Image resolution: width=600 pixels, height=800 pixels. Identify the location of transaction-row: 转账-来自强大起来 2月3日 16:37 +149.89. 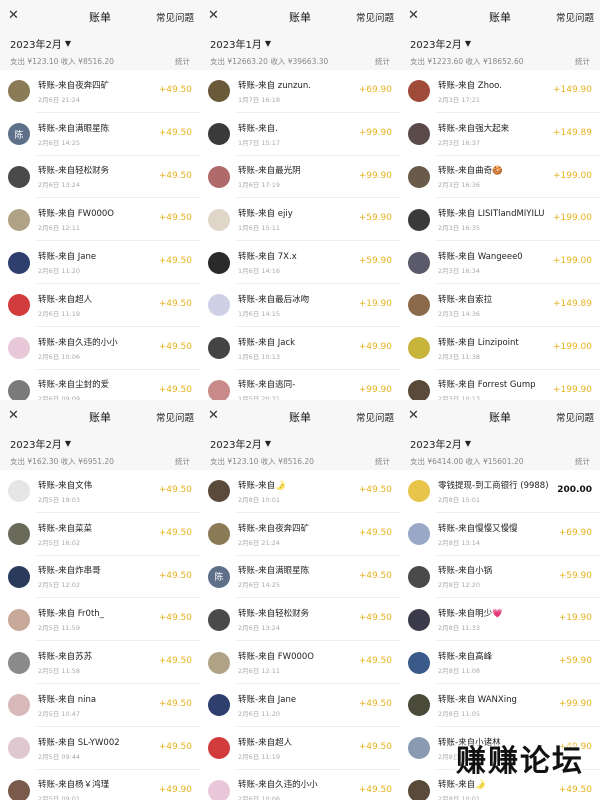
(500, 134).